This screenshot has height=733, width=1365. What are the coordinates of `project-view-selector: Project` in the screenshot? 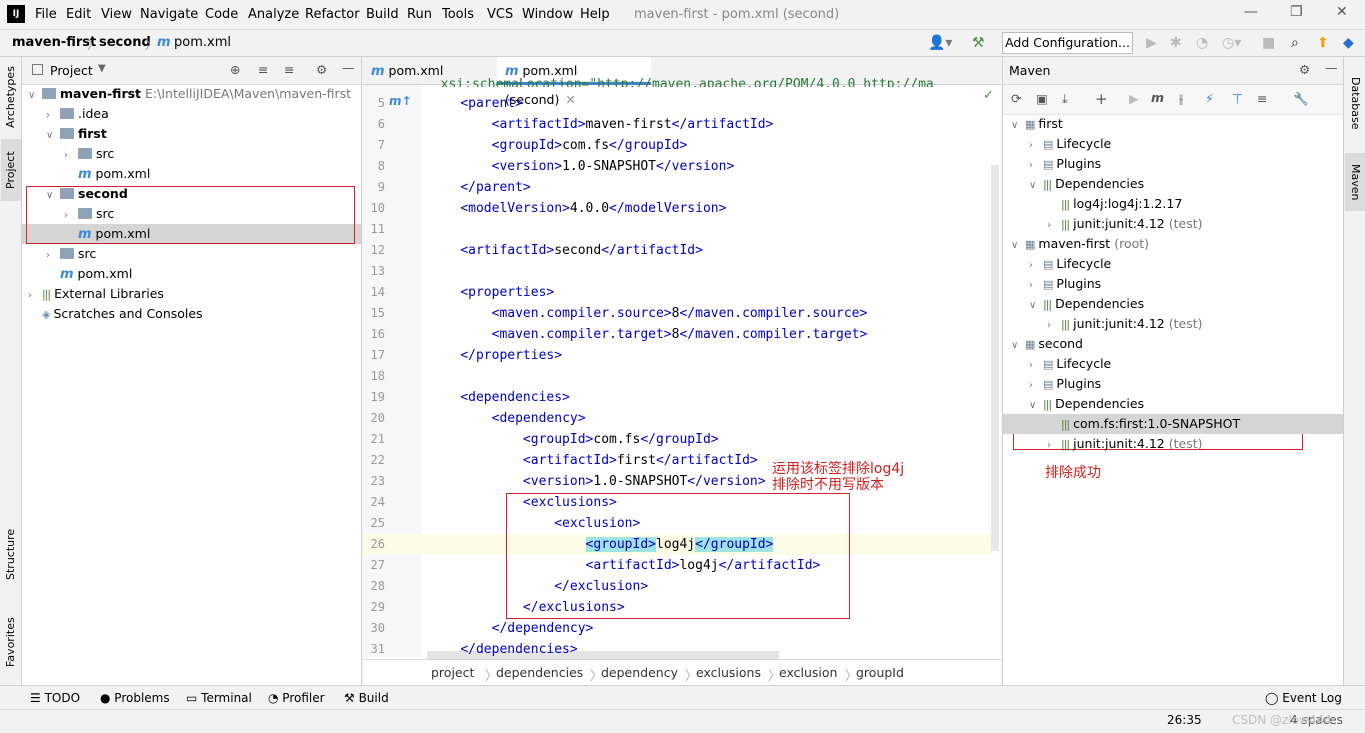 It's located at (71, 70).